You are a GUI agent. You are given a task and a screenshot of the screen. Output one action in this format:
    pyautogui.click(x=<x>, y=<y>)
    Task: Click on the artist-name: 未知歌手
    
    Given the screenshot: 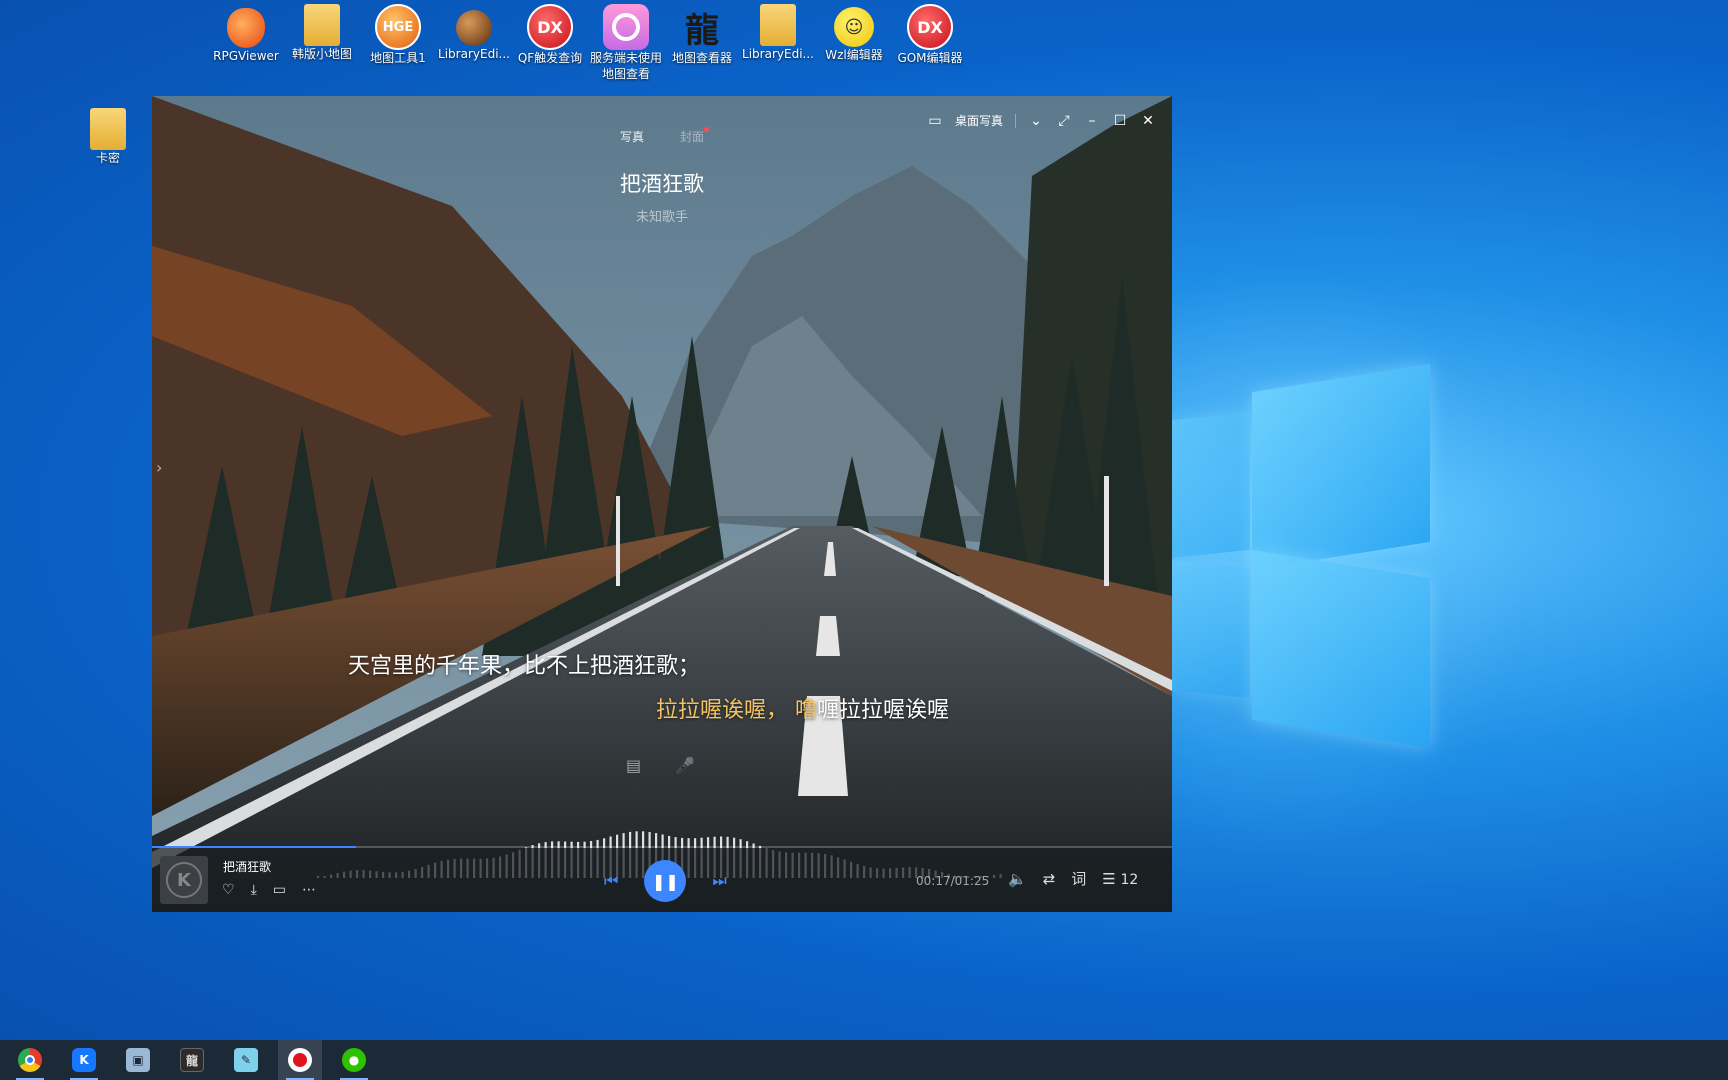 What is the action you would take?
    pyautogui.click(x=661, y=217)
    